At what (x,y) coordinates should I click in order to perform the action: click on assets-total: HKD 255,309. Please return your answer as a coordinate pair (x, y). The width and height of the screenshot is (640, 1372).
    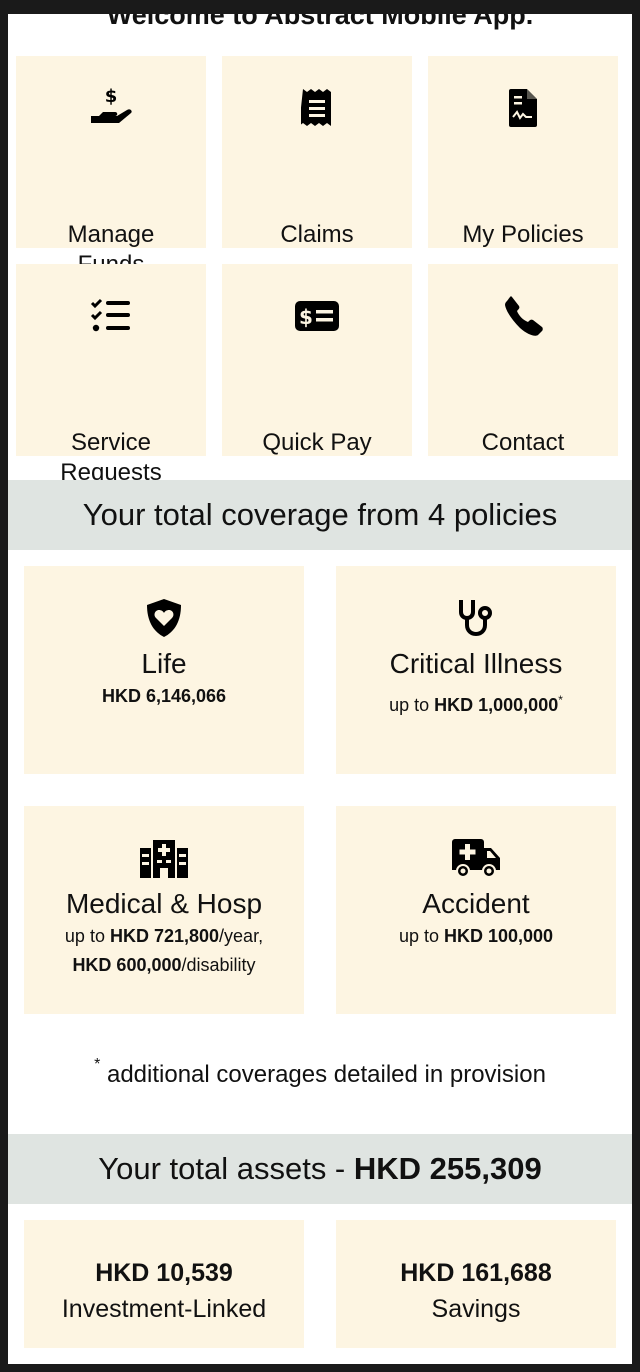
    Looking at the image, I should click on (447, 1168).